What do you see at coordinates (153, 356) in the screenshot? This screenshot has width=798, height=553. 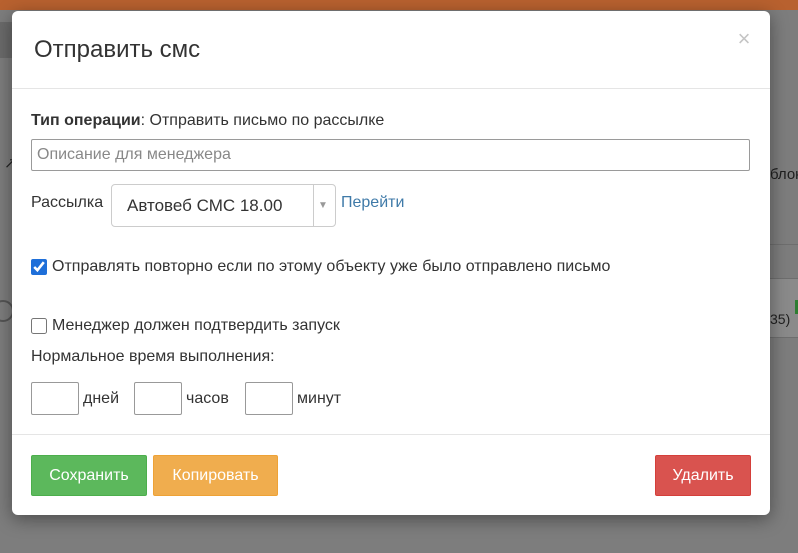 I see `normal-time-label: Нормальное время выполнения:` at bounding box center [153, 356].